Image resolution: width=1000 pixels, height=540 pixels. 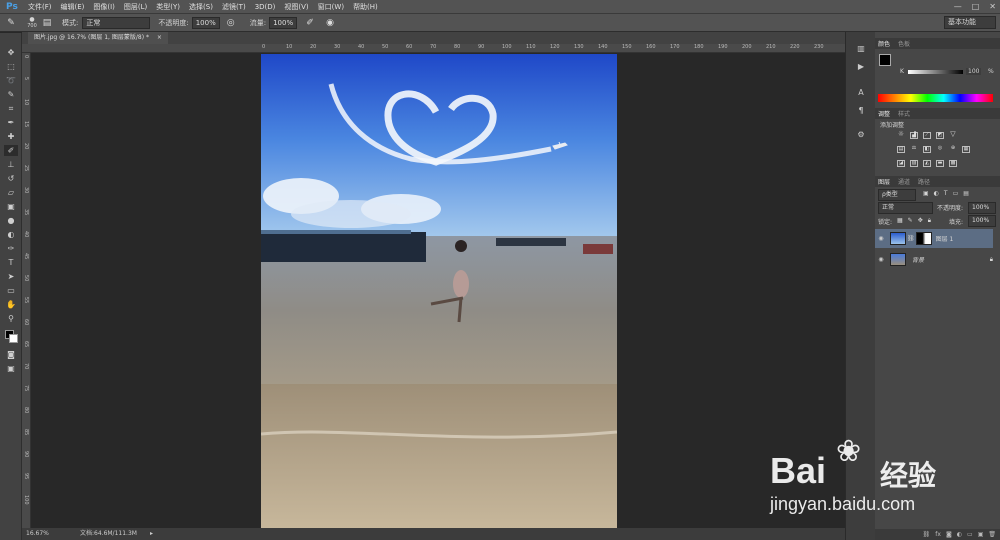 I want to click on close-tab-button: ×, so click(x=159, y=37).